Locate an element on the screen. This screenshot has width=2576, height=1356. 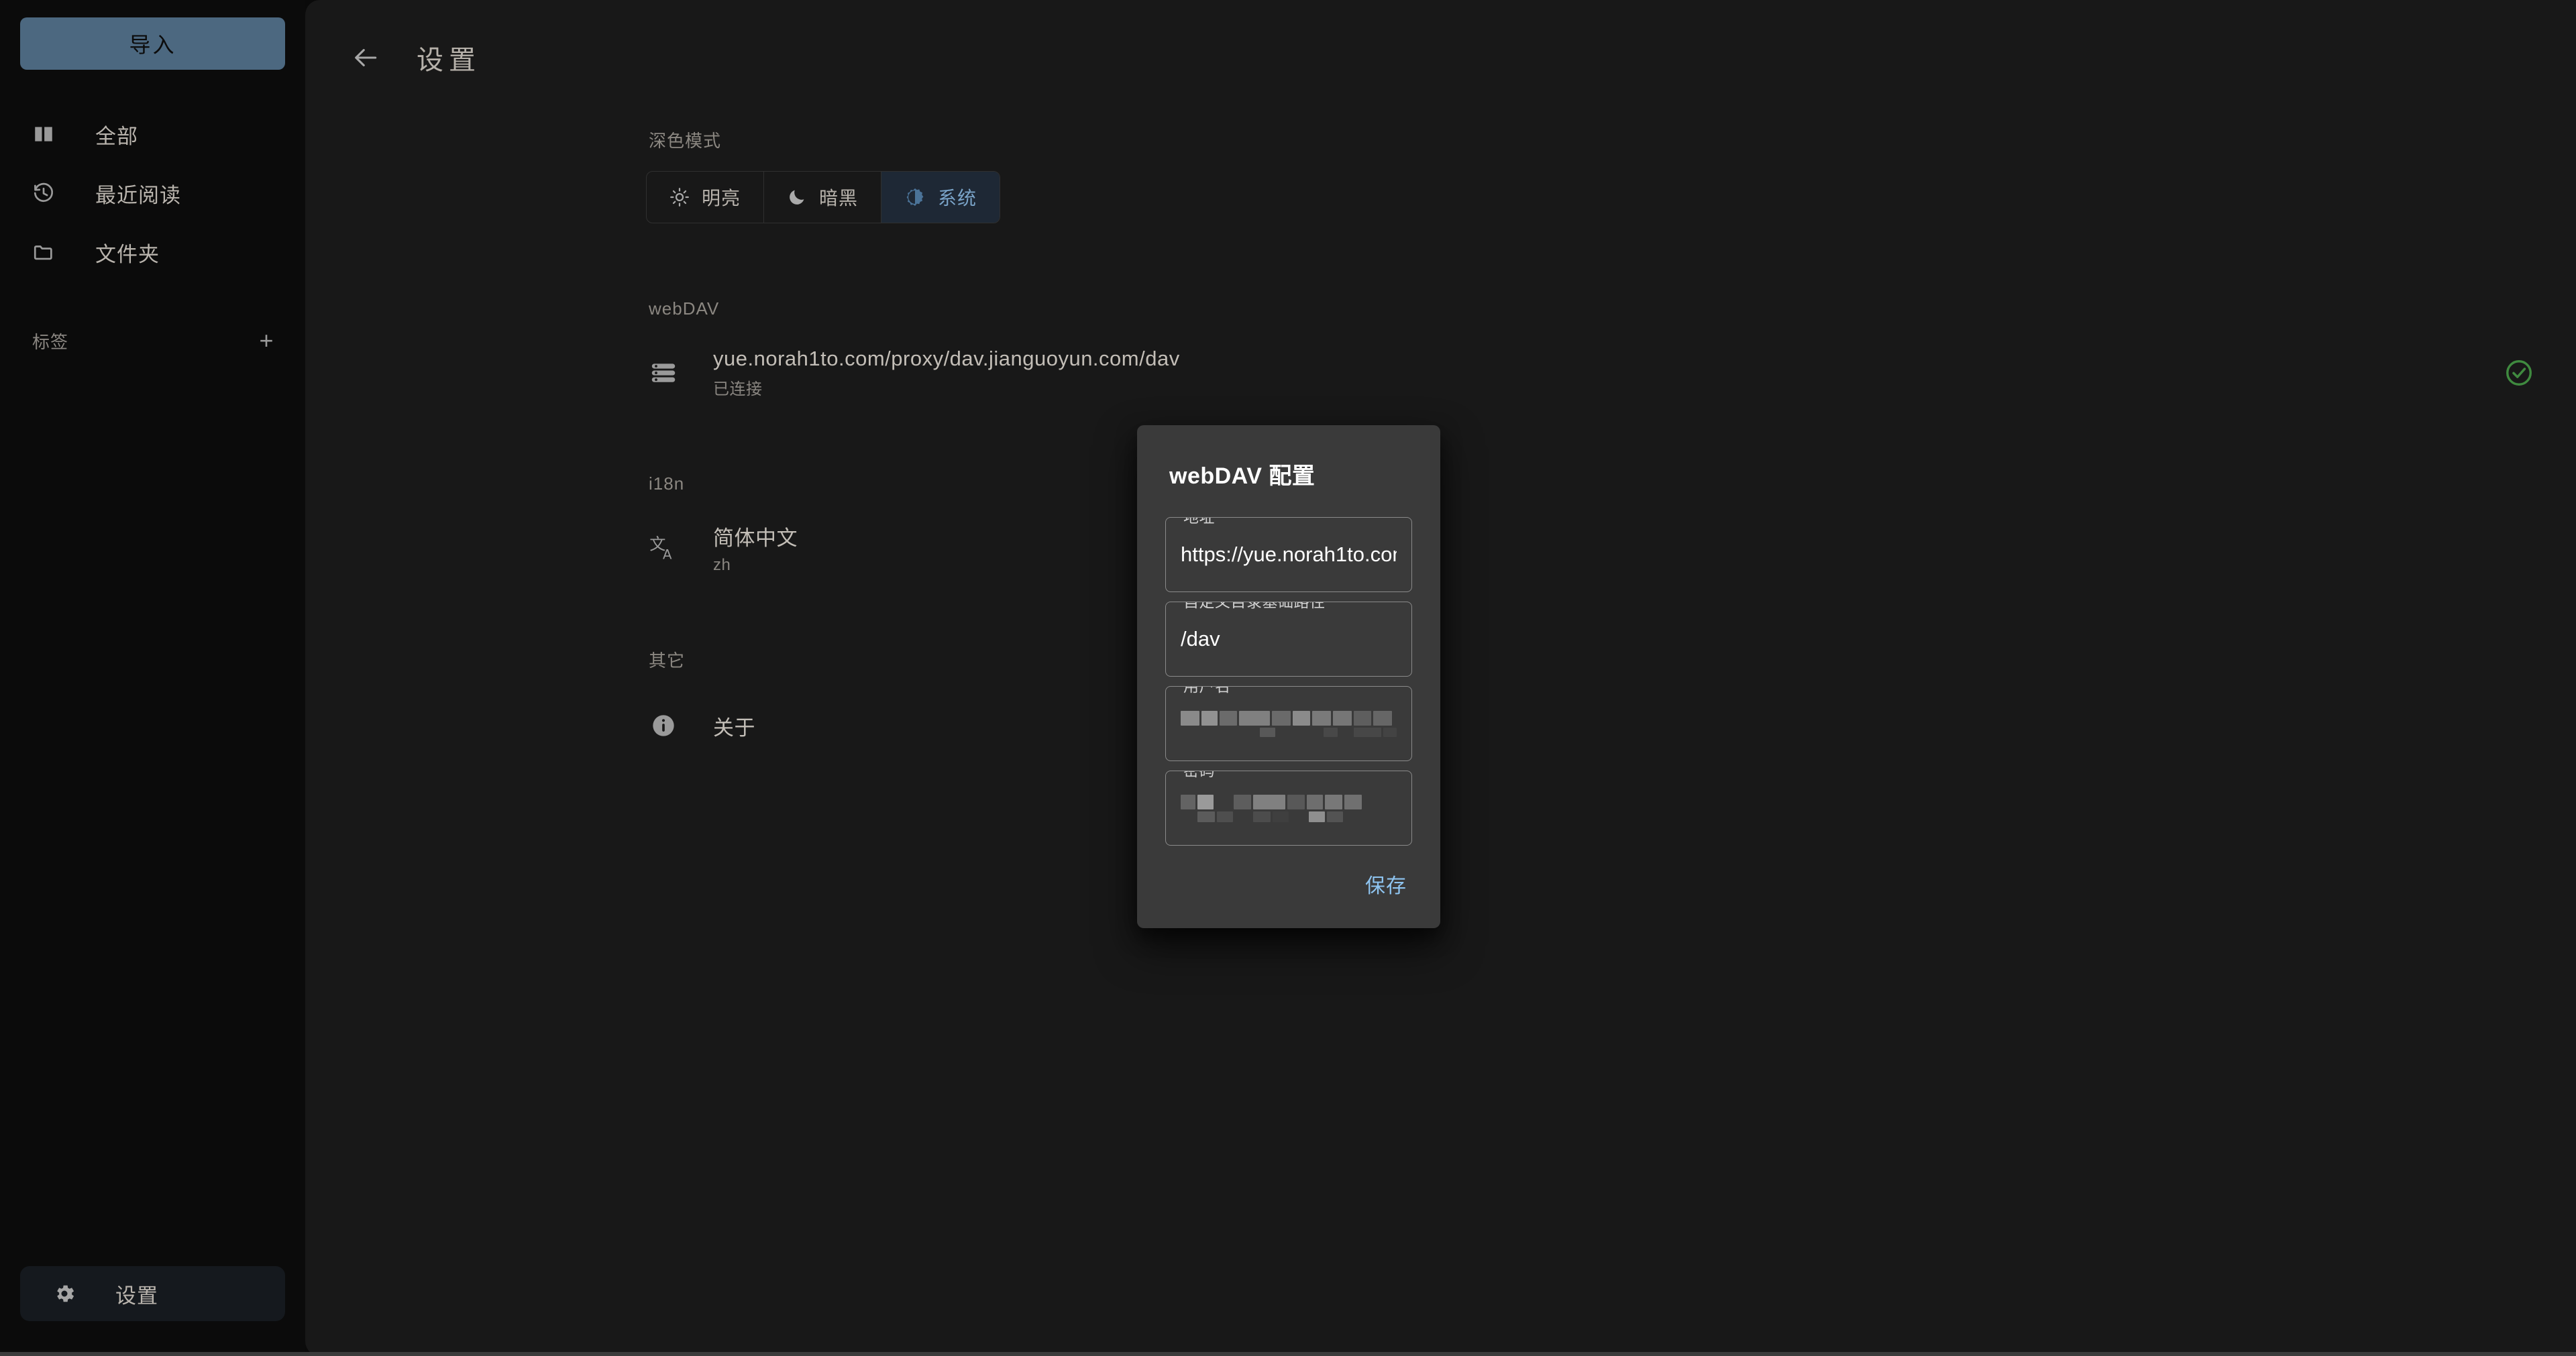
base-path-field-value: /dav is located at coordinates (1200, 639).